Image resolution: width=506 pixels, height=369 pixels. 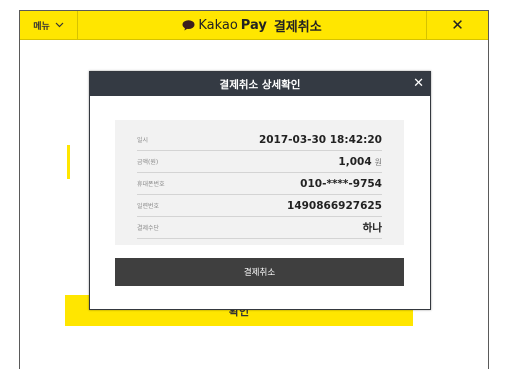 I want to click on detail-value: 010-****-9754, so click(x=341, y=183).